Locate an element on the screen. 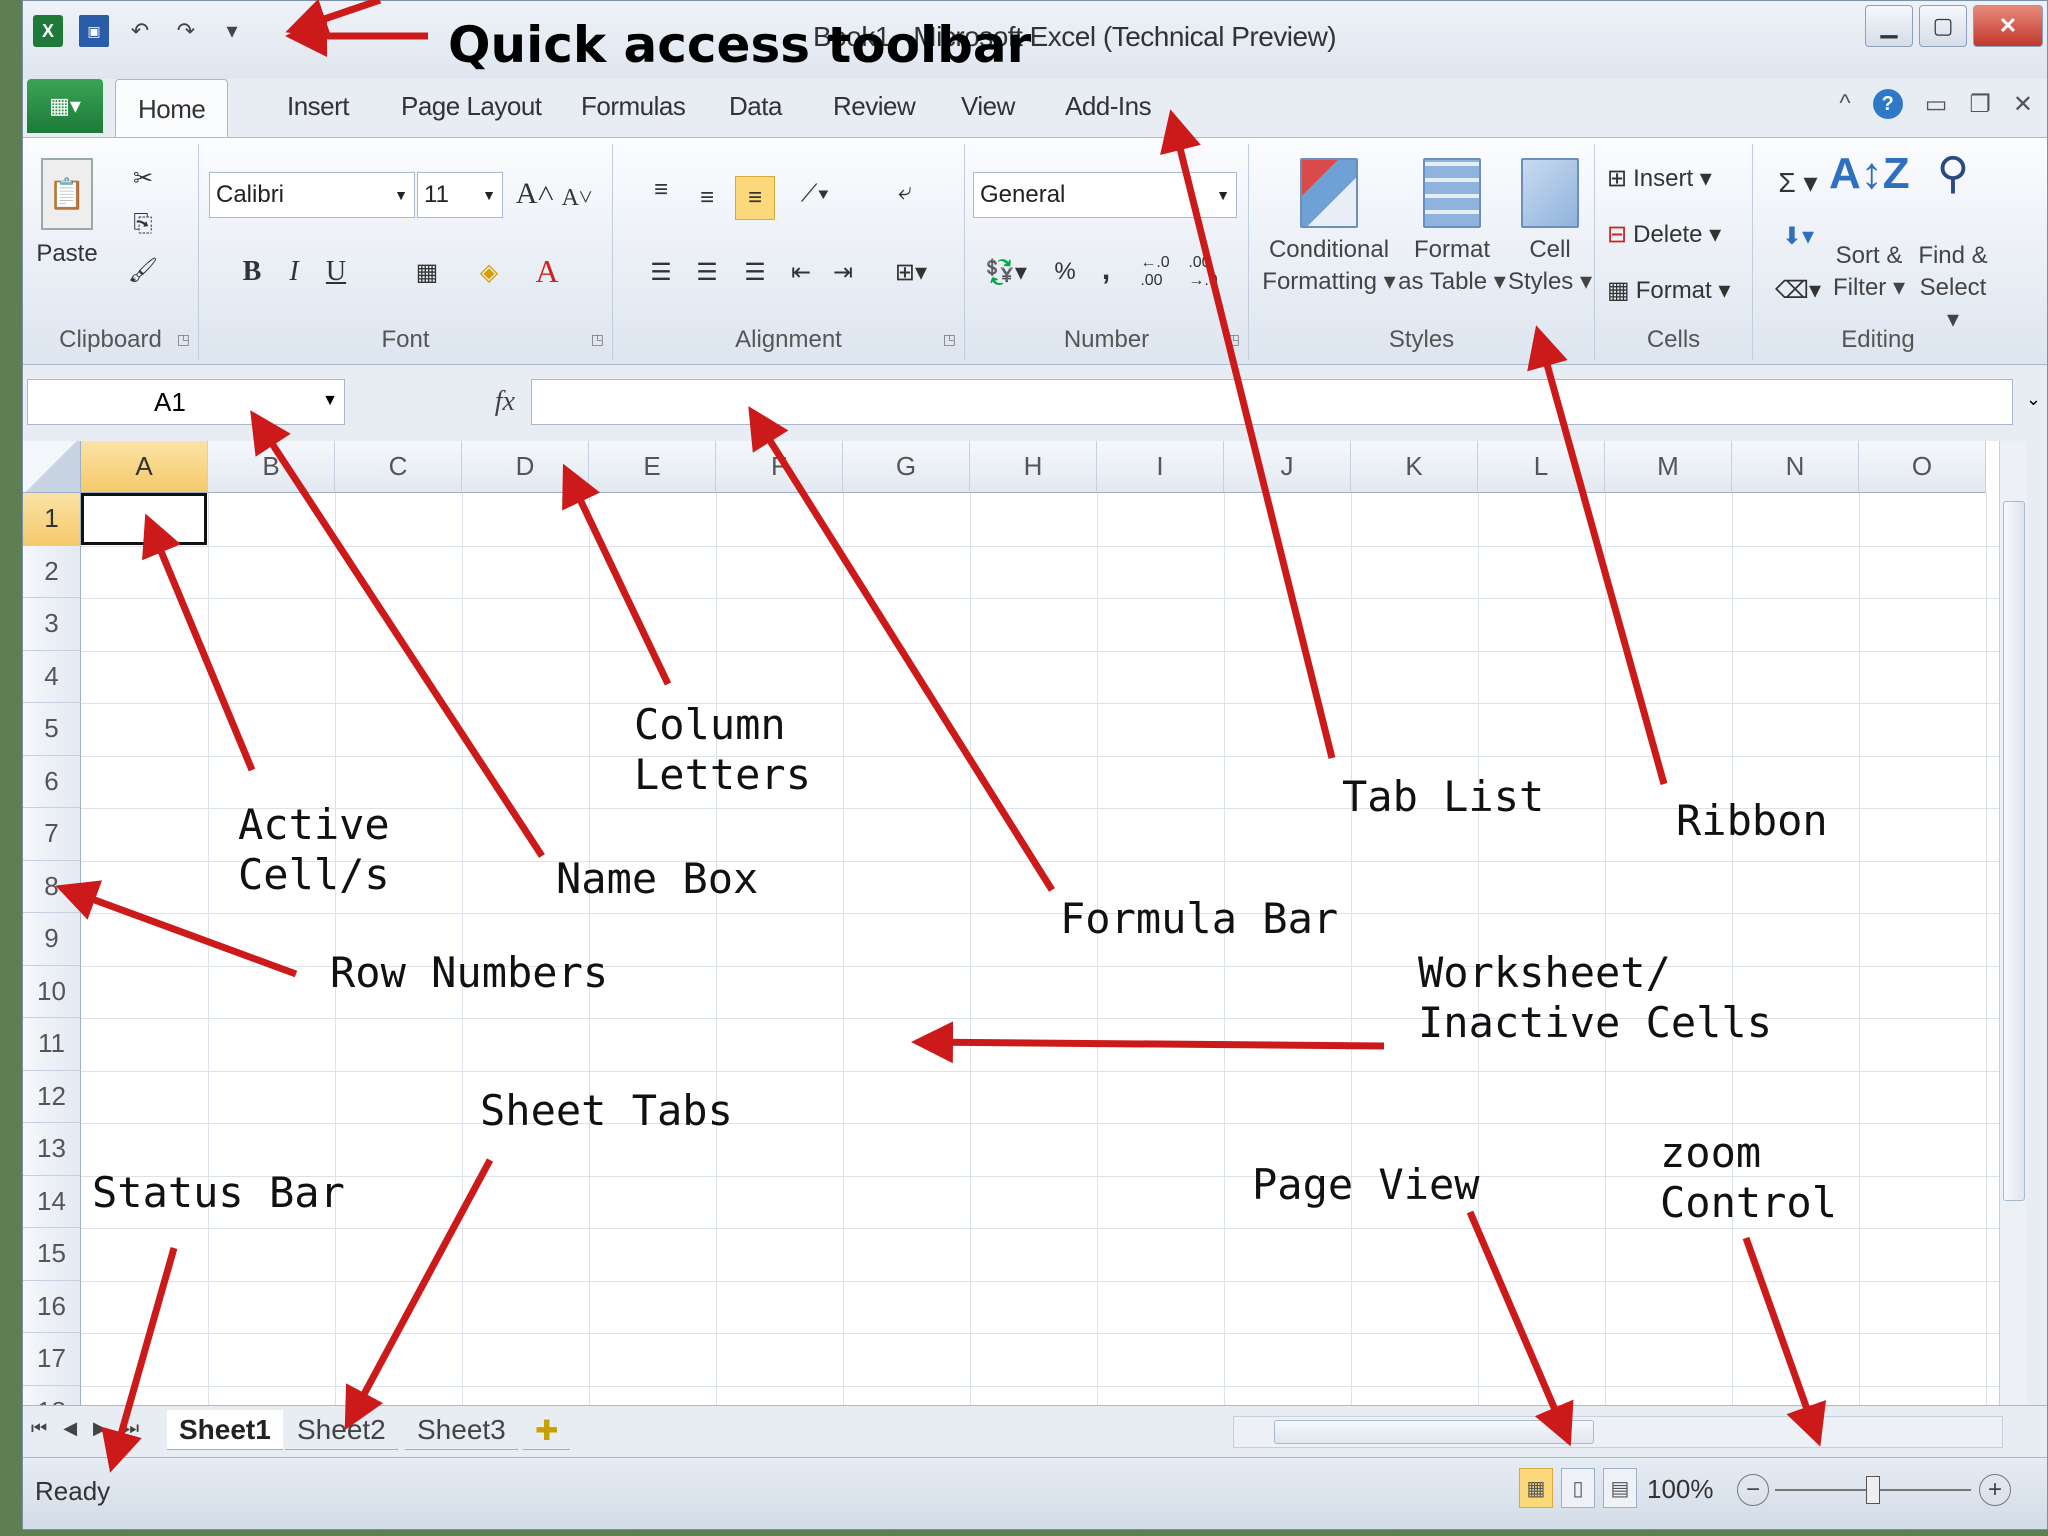  format-cells-button: ▦ Format ▾ is located at coordinates (1668, 290).